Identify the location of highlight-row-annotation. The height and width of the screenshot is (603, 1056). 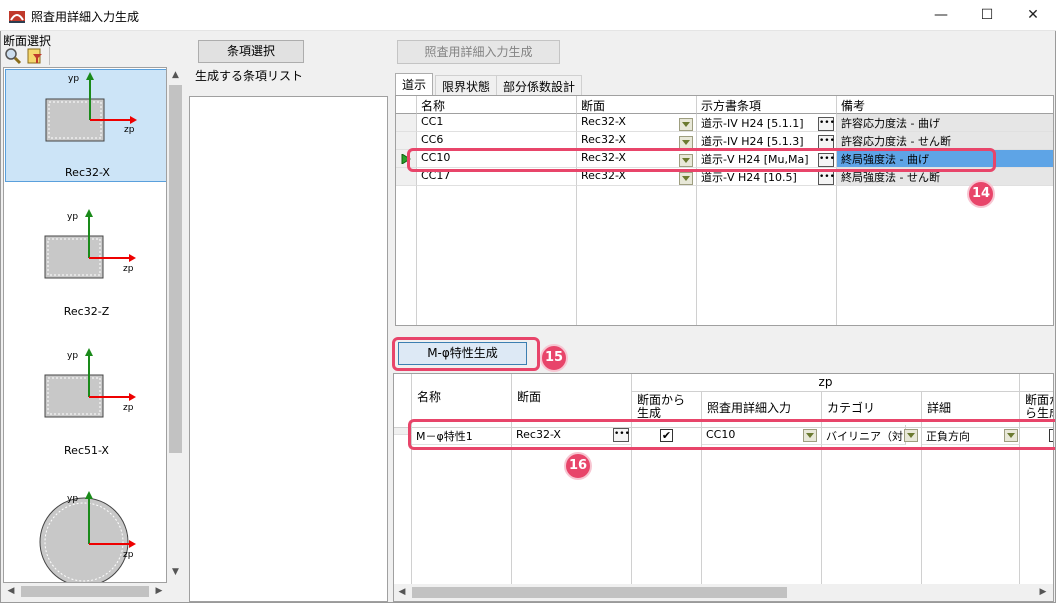
(701, 160).